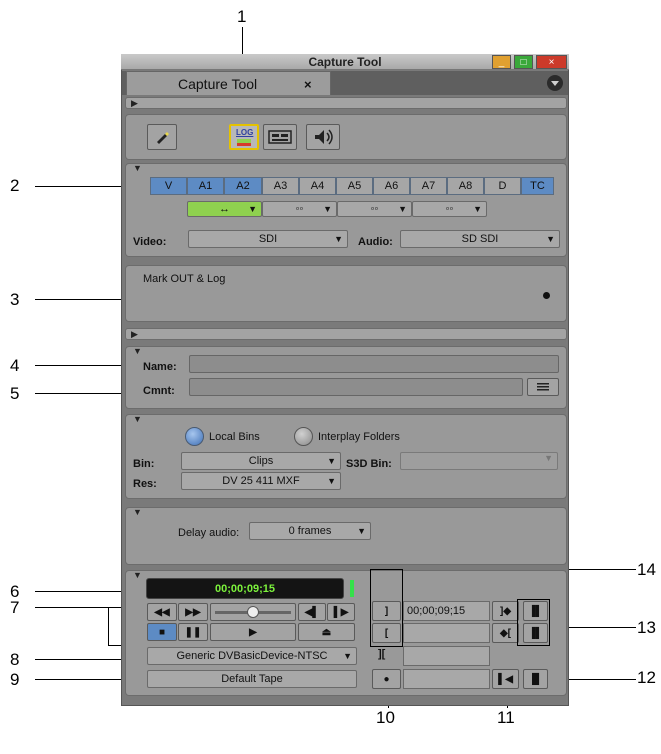  I want to click on delay-audio-value: 0 frames, so click(310, 531).